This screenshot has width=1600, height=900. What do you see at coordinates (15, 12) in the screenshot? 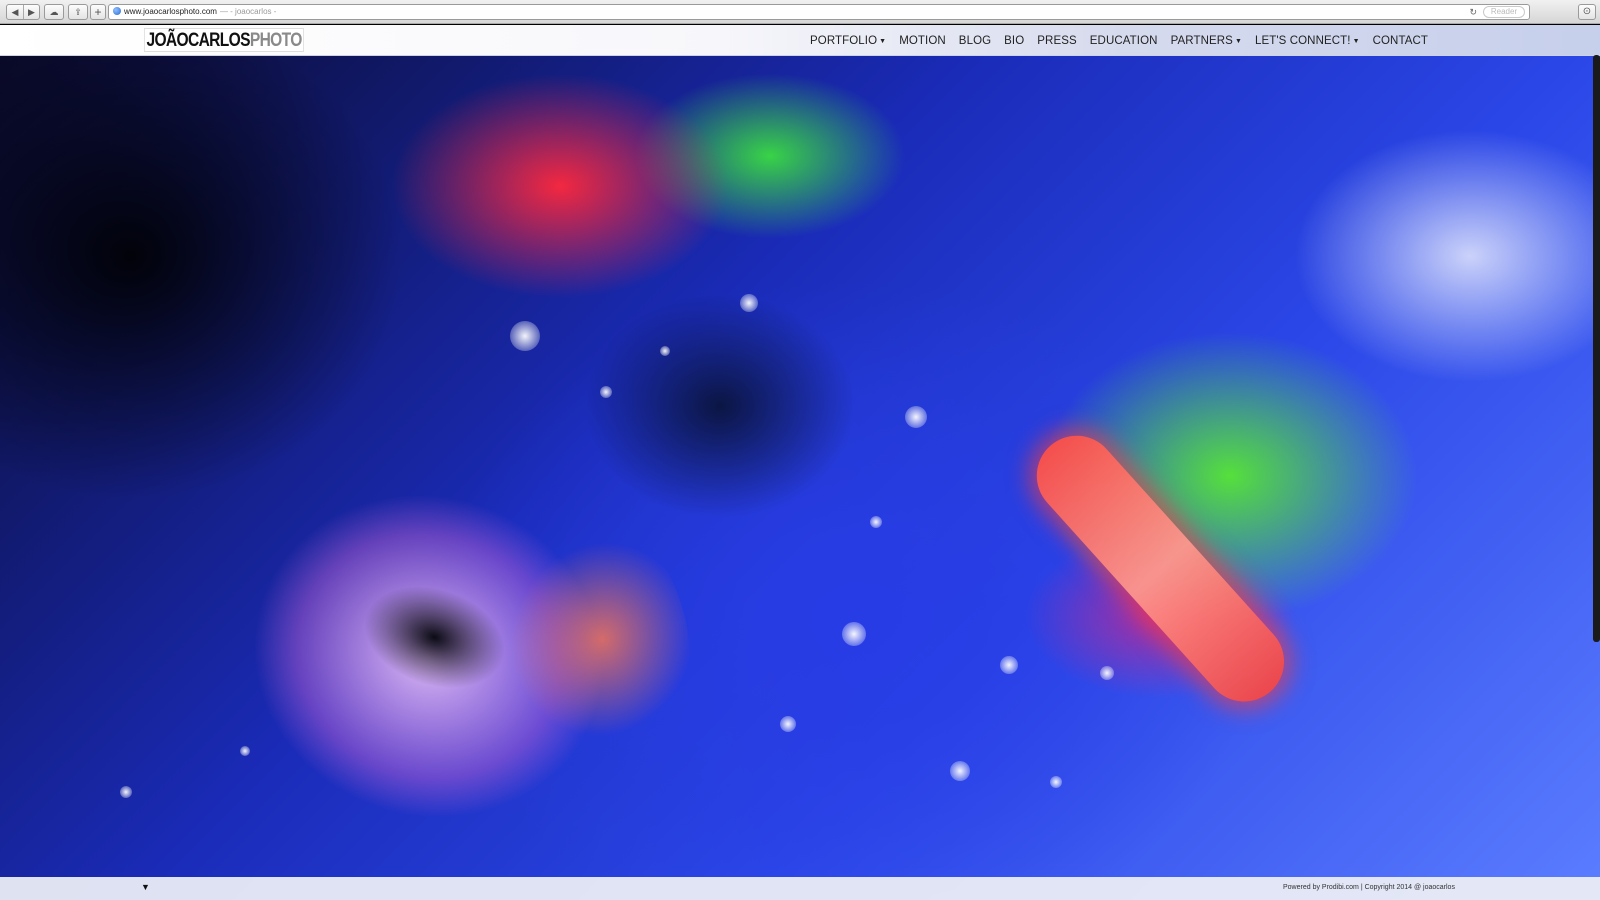
I see `back-icon: ◀` at bounding box center [15, 12].